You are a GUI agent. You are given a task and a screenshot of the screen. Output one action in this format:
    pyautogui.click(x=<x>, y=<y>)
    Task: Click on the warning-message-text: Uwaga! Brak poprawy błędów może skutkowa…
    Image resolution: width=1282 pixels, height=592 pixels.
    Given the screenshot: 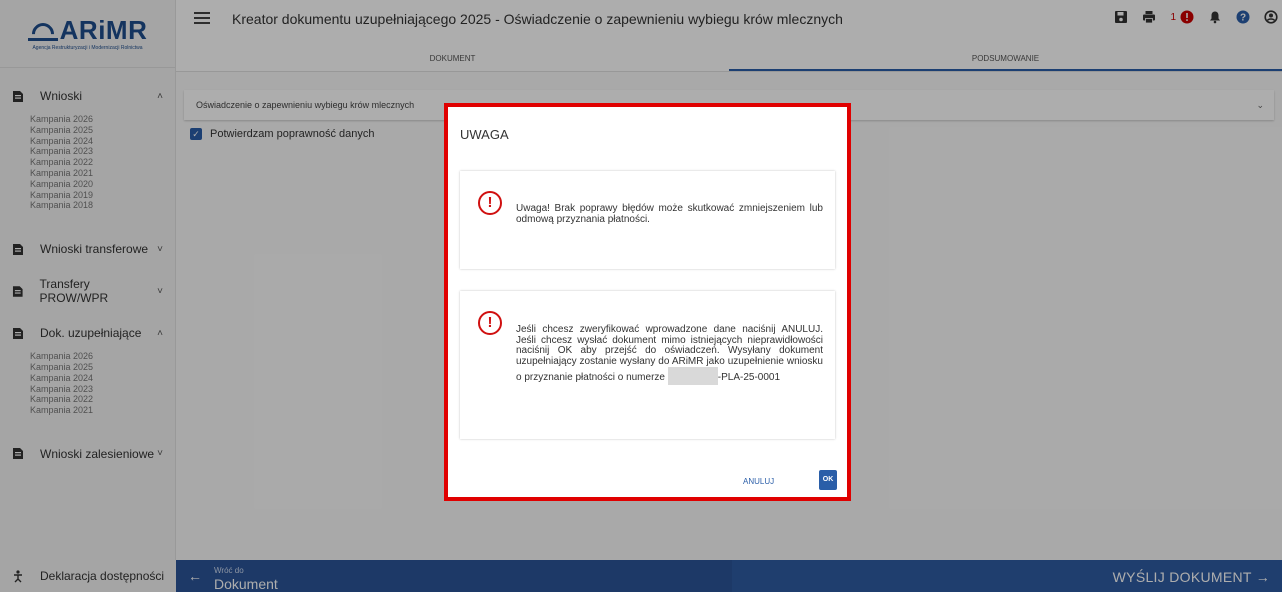 What is the action you would take?
    pyautogui.click(x=669, y=214)
    